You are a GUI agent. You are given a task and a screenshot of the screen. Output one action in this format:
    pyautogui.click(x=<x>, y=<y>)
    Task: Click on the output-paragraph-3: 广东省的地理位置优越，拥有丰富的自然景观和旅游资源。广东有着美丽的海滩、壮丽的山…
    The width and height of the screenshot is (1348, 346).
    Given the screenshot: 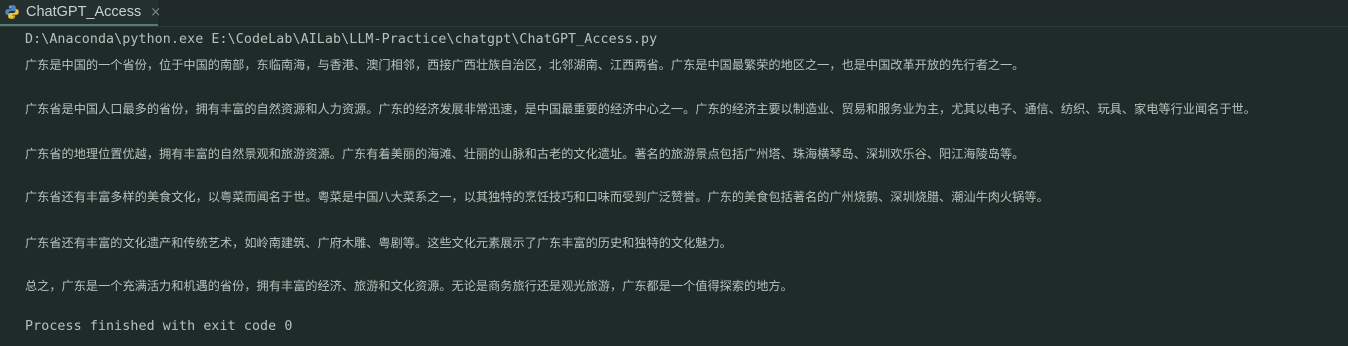 What is the action you would take?
    pyautogui.click(x=525, y=154)
    